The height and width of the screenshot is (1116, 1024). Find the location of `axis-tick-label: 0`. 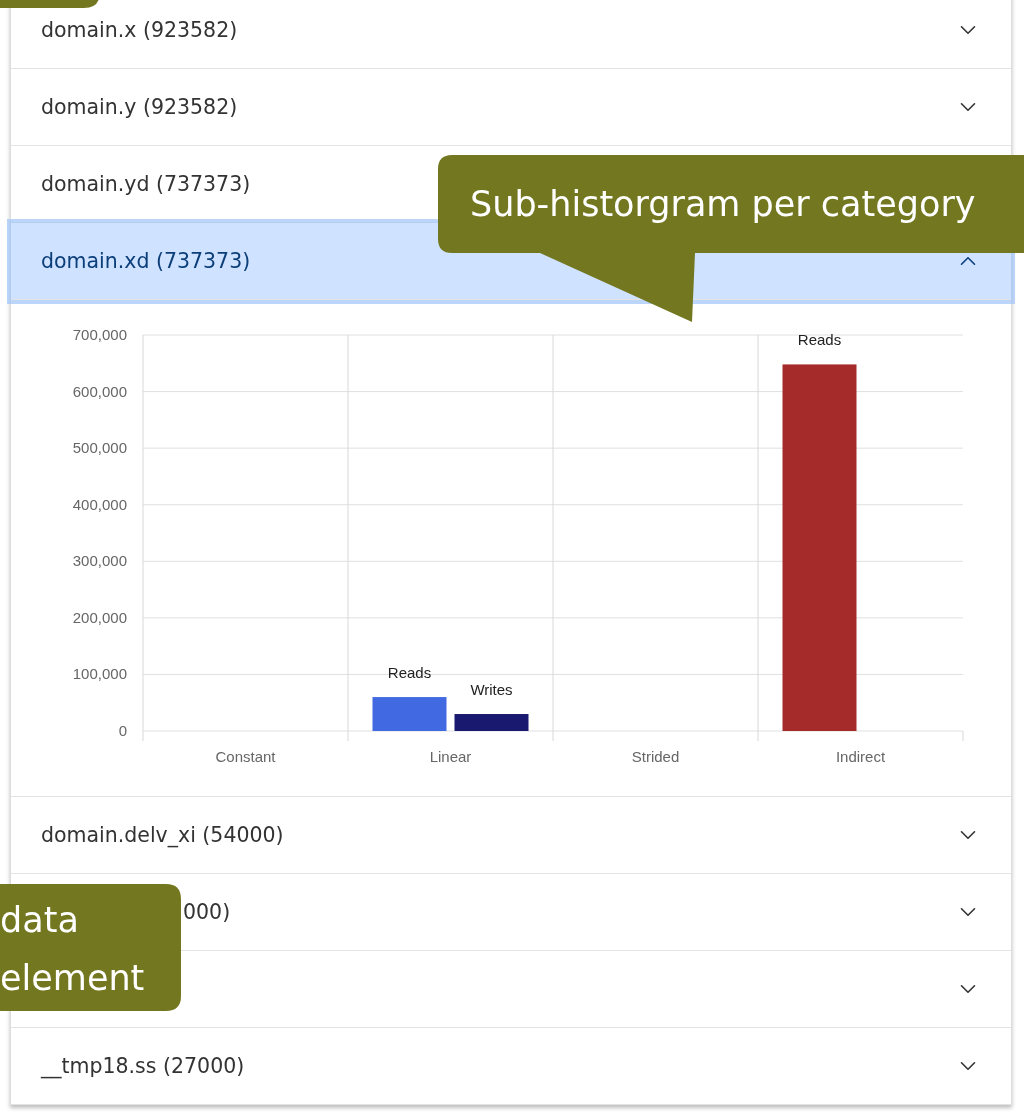

axis-tick-label: 0 is located at coordinates (122, 730).